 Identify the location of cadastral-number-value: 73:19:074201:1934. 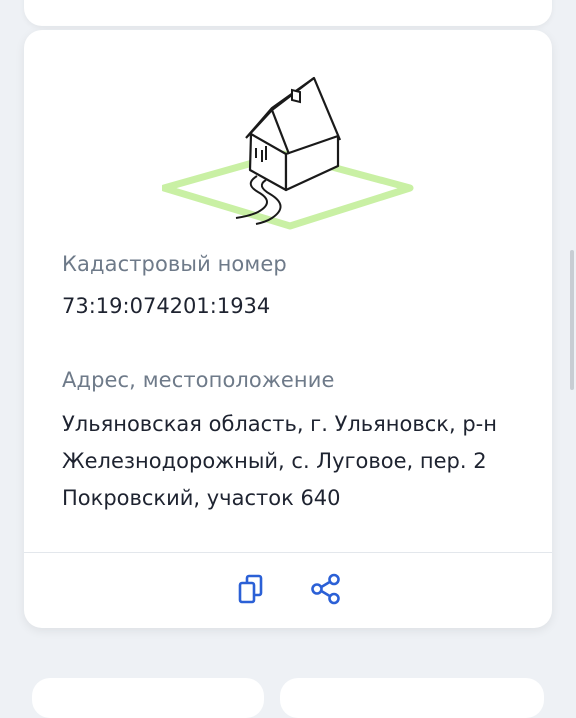
(166, 306).